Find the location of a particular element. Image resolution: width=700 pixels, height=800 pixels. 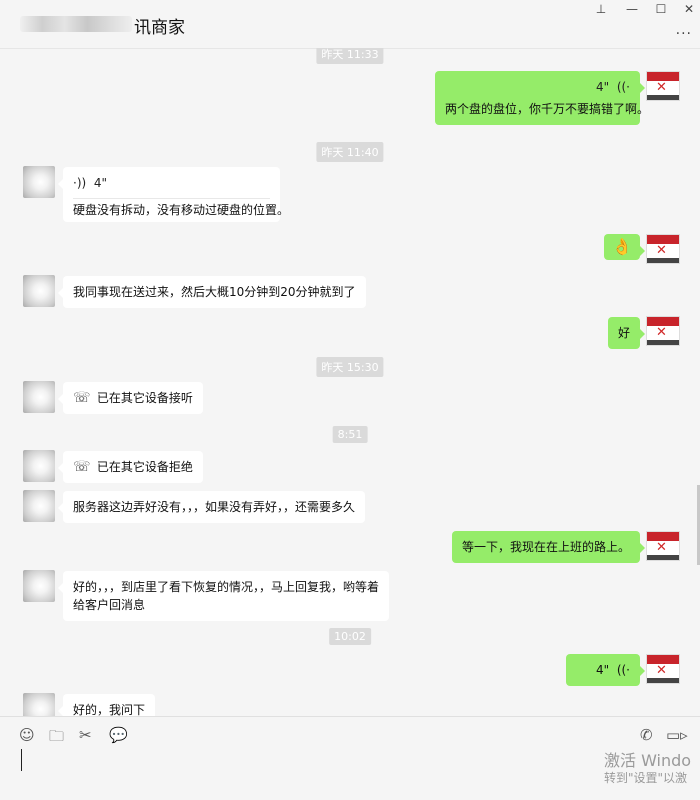

timestamp: 昨天 15:30 is located at coordinates (350, 367).